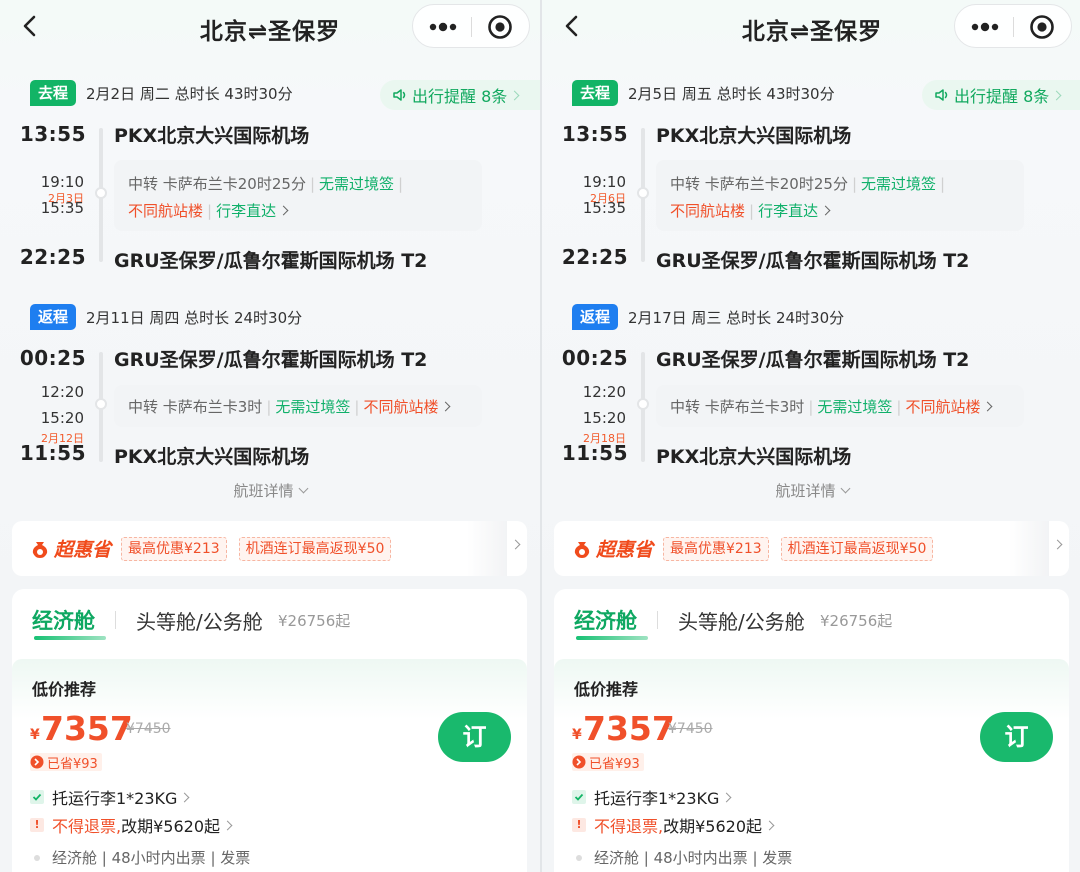 This screenshot has height=872, width=1080. I want to click on inbound-info: 2月17日 周三 总时长 24时30分, so click(736, 317).